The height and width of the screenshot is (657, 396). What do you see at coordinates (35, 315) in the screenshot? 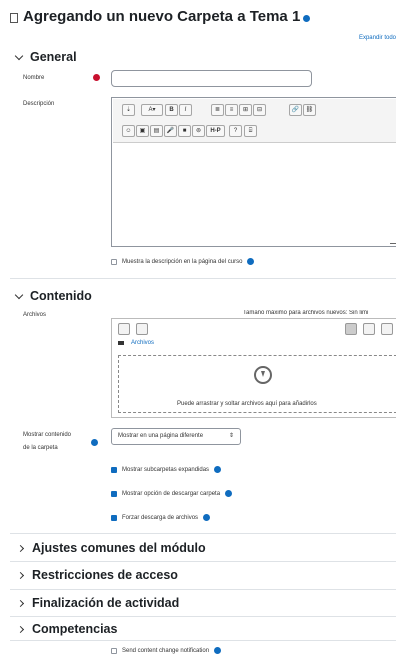
I see `files-label: Archivos` at bounding box center [35, 315].